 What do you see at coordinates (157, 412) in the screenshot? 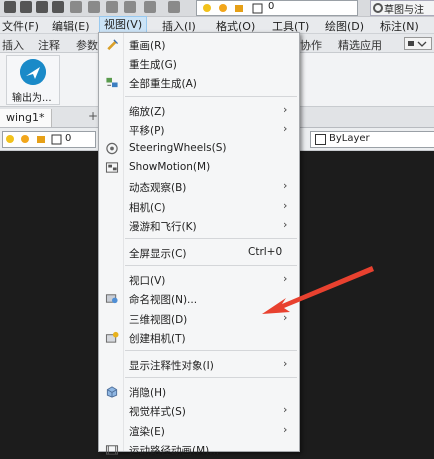
I see `view-menu-item-label: 视觉样式(S)` at bounding box center [157, 412].